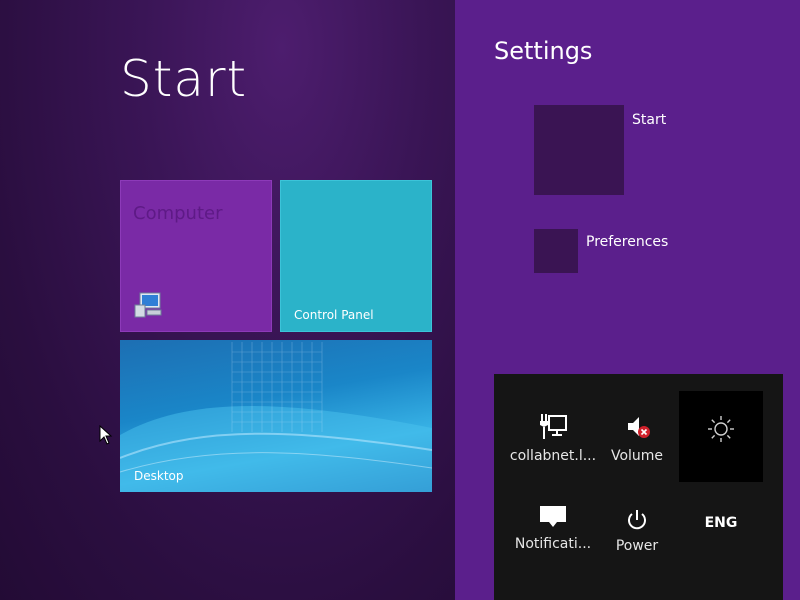 The width and height of the screenshot is (800, 600). Describe the element at coordinates (627, 242) in the screenshot. I see `settings-link-preferences: Preferences` at that location.